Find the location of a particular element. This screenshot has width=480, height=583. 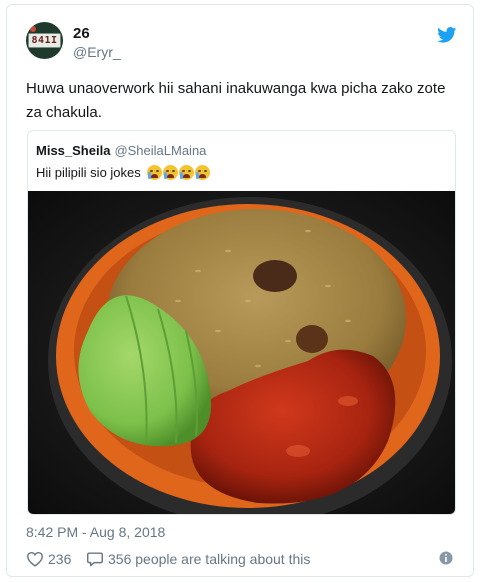

twitter-bird-icon is located at coordinates (447, 35).